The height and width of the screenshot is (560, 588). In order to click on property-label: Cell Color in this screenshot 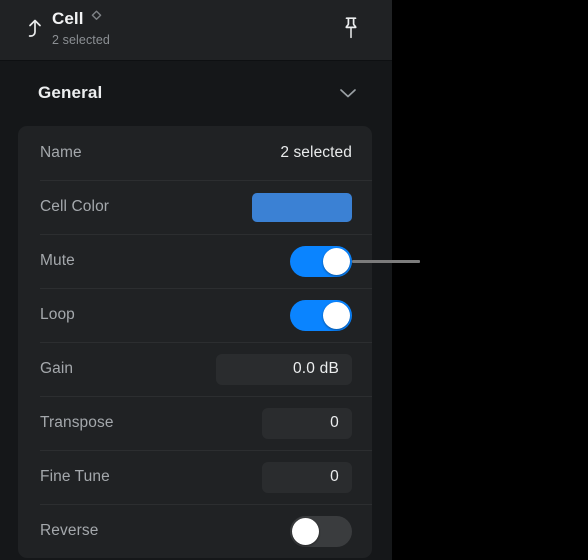, I will do `click(75, 206)`.